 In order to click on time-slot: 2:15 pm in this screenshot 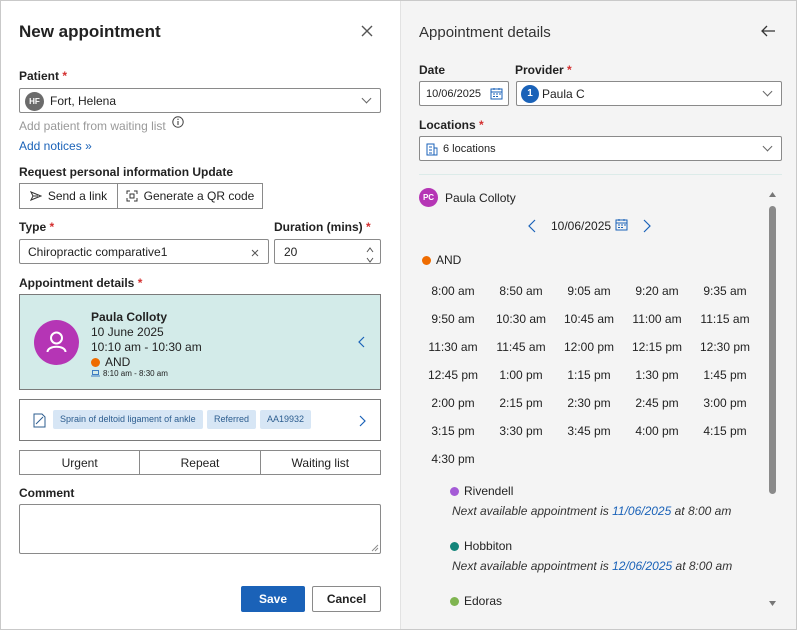, I will do `click(521, 403)`.